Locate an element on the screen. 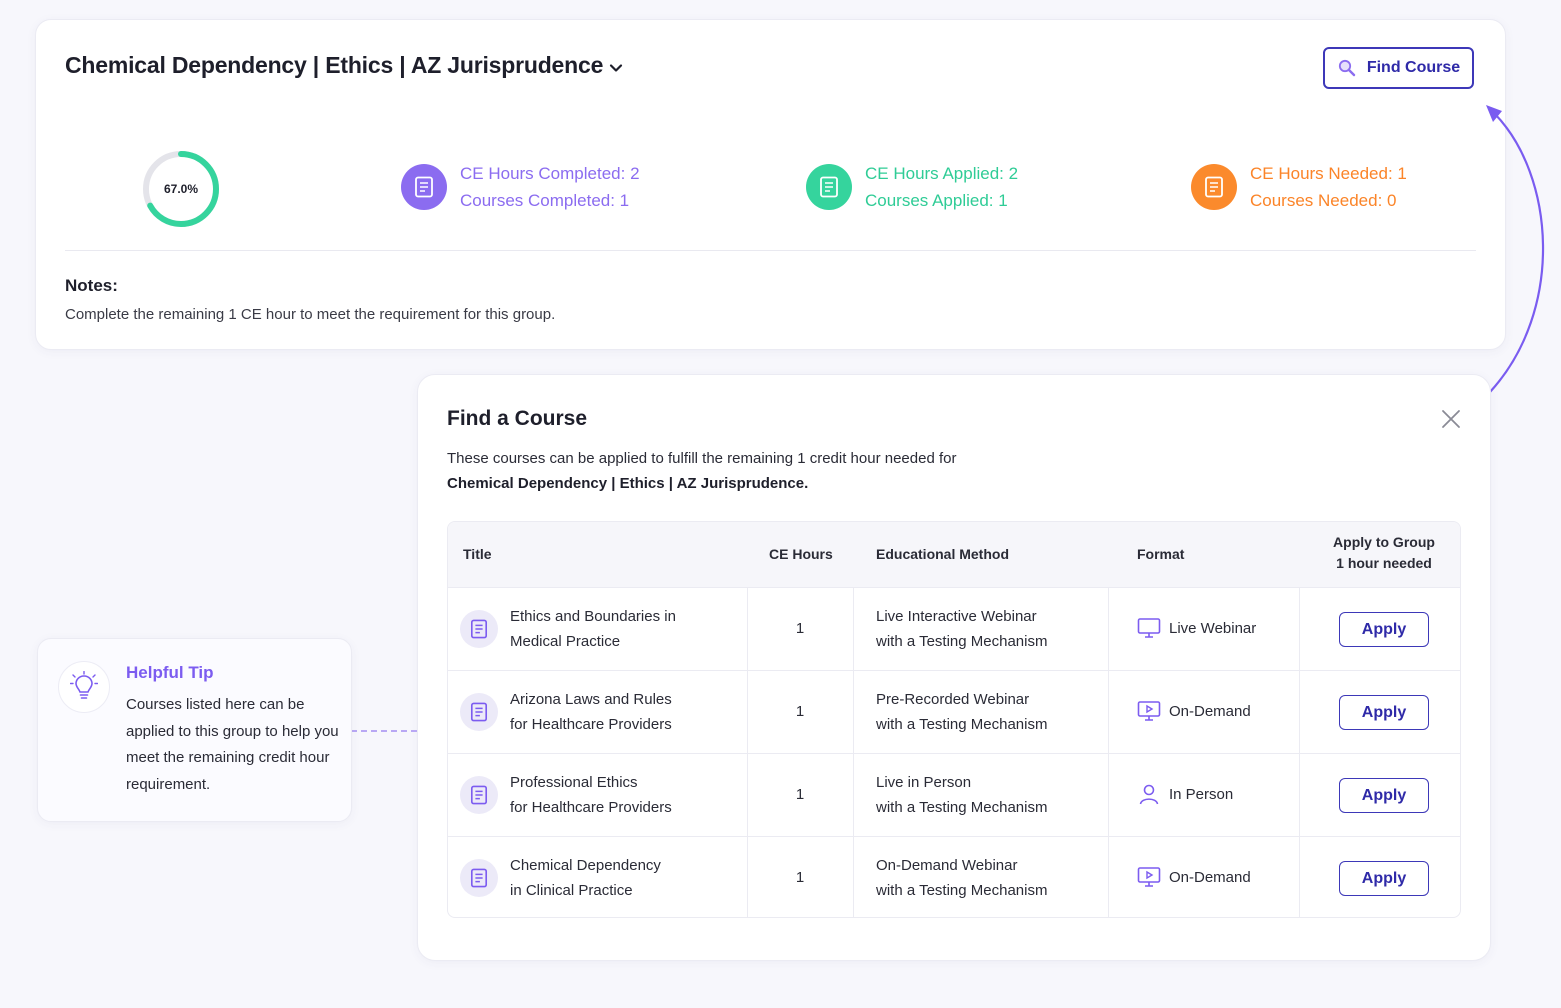 This screenshot has width=1561, height=1008. method-line1: Pre-Recorded Webinar is located at coordinates (953, 699).